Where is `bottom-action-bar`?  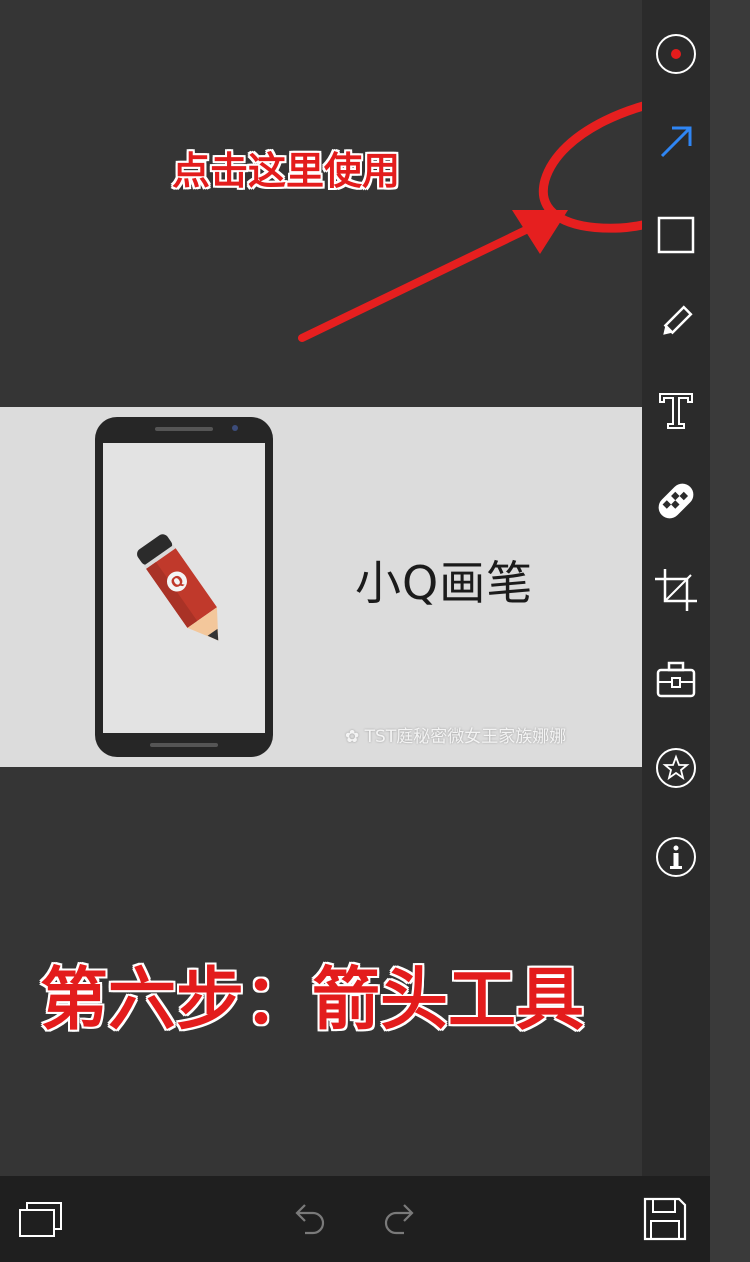
bottom-action-bar is located at coordinates (355, 1219).